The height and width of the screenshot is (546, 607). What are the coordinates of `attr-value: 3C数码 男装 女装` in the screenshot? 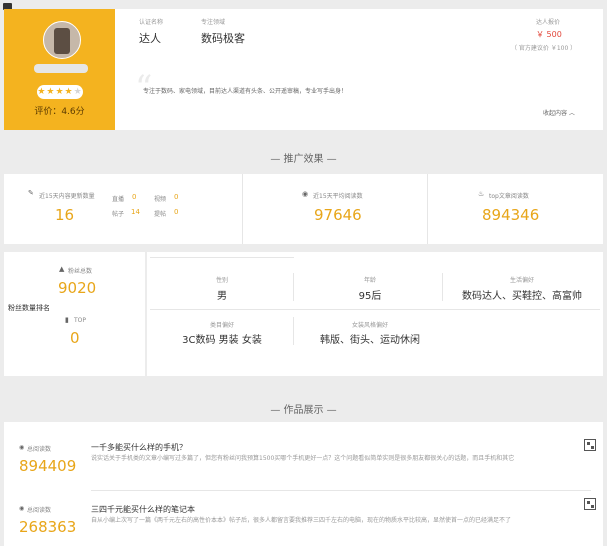 It's located at (222, 340).